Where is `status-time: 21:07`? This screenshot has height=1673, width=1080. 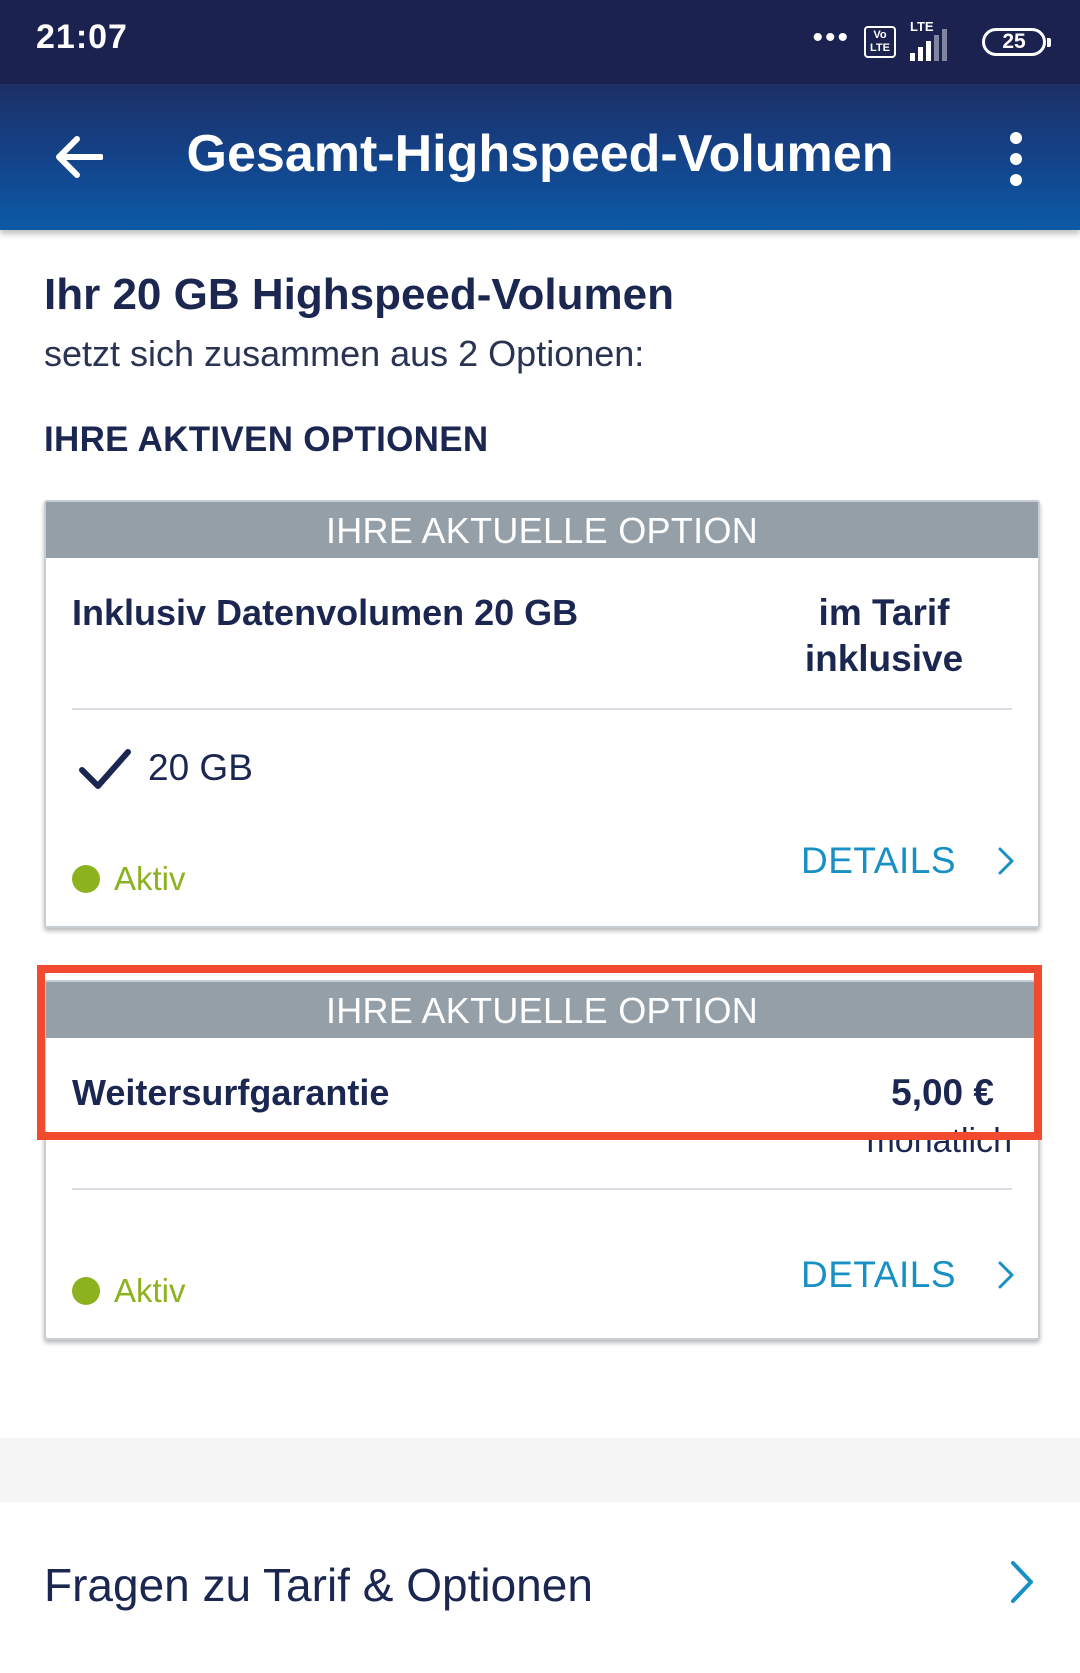
status-time: 21:07 is located at coordinates (82, 37).